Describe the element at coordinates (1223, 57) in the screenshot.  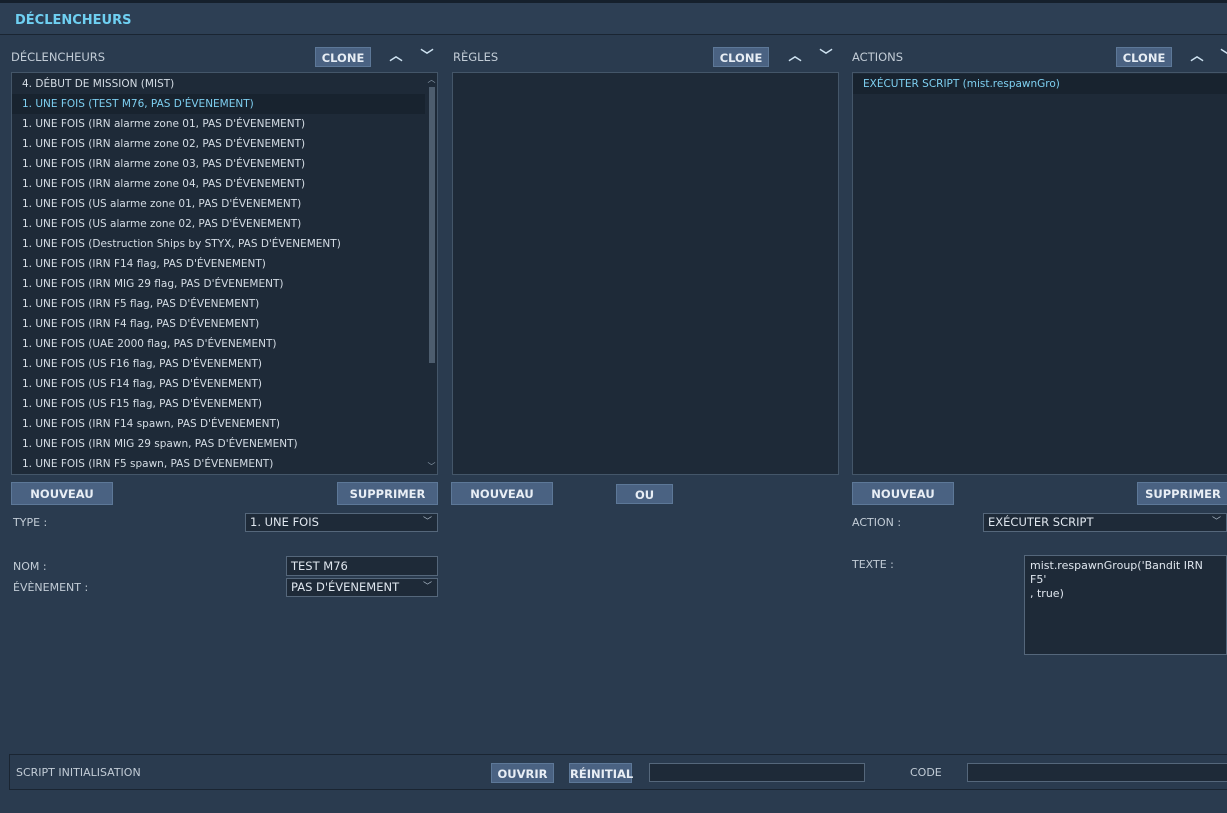
I see `actions-move-down-icon: ﹀` at that location.